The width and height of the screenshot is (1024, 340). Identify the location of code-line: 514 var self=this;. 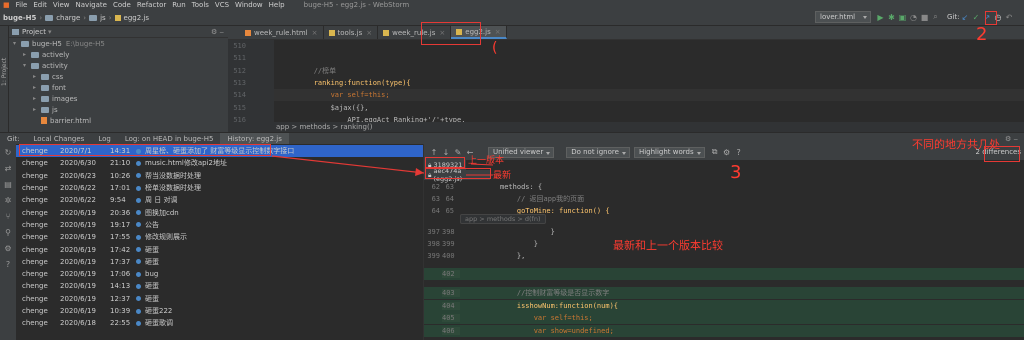
(626, 95).